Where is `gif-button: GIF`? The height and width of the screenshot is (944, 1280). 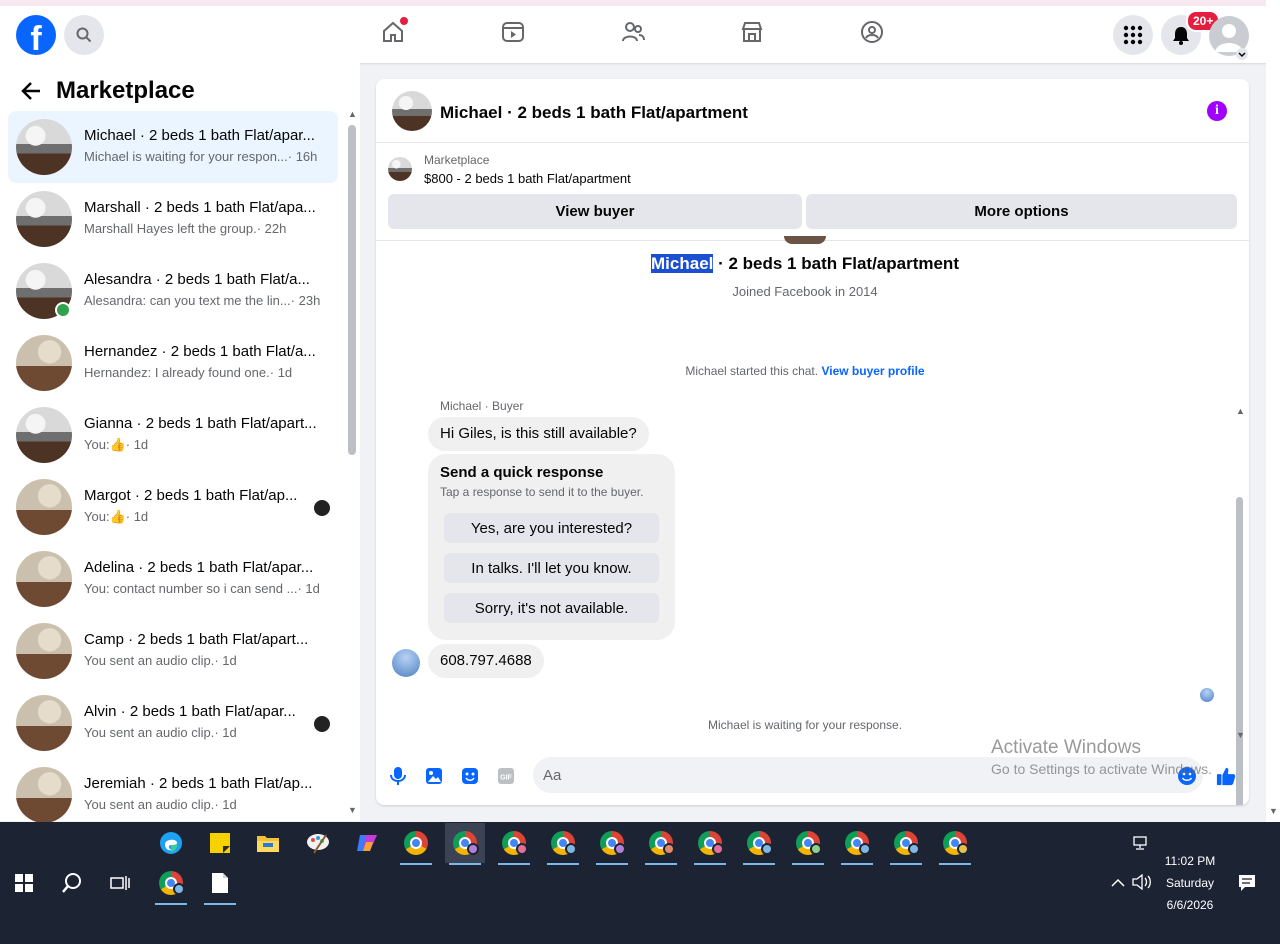 gif-button: GIF is located at coordinates (506, 776).